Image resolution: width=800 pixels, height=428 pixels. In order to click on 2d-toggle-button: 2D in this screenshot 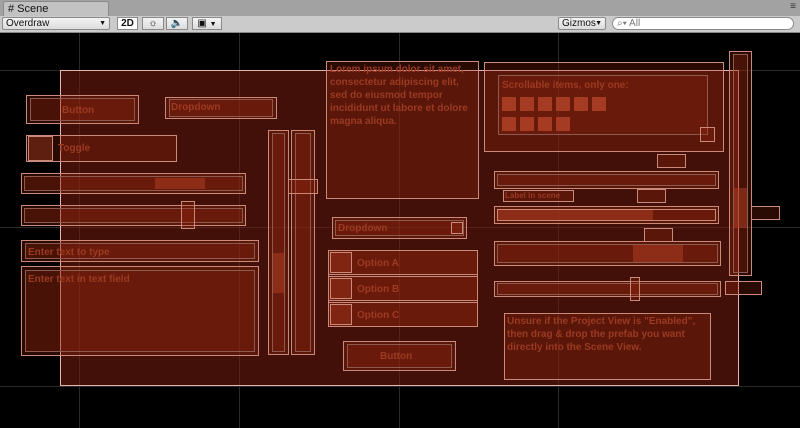, I will do `click(127, 23)`.